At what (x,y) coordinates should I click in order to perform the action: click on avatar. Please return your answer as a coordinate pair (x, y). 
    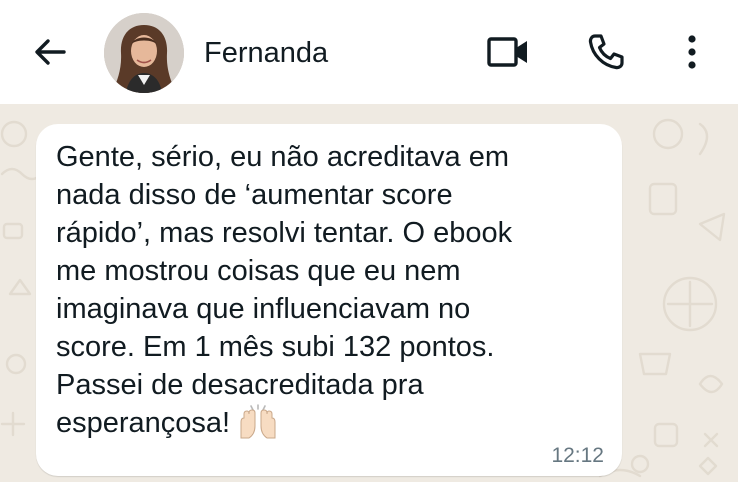
    Looking at the image, I should click on (144, 53).